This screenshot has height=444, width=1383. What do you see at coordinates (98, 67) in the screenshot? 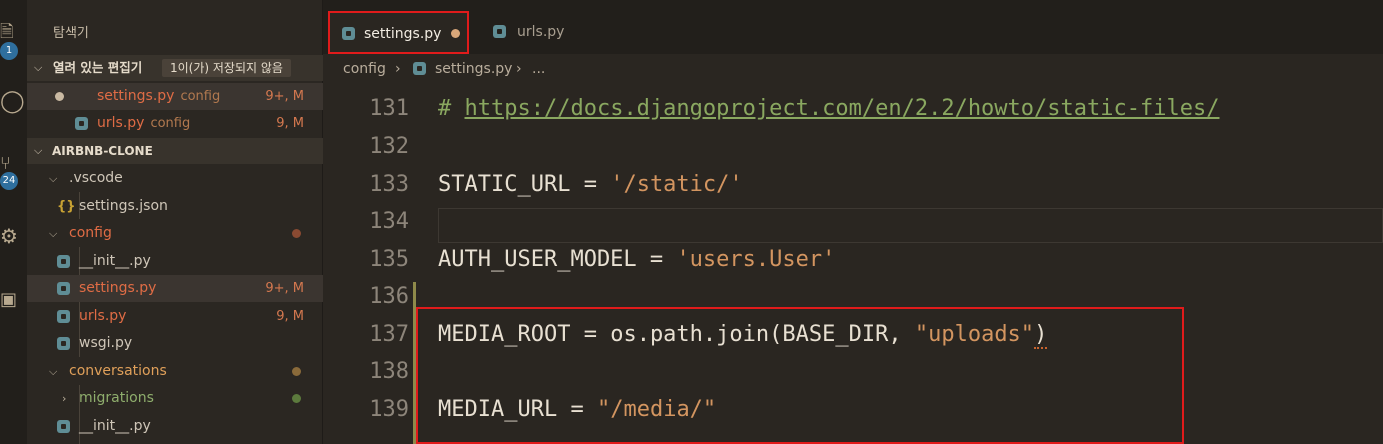
I see `open-editors-label: 열려 있는 편집기` at bounding box center [98, 67].